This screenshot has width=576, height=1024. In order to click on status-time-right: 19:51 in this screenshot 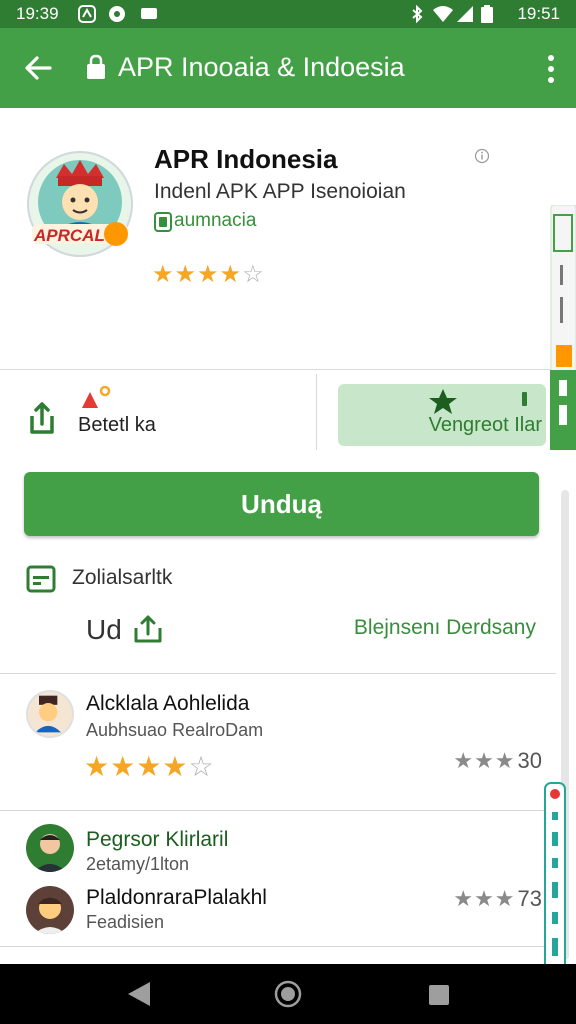, I will do `click(538, 13)`.